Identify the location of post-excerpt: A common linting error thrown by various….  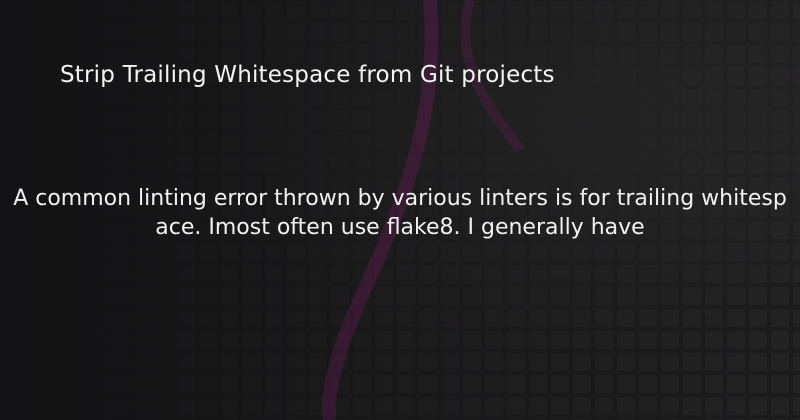
(400, 213).